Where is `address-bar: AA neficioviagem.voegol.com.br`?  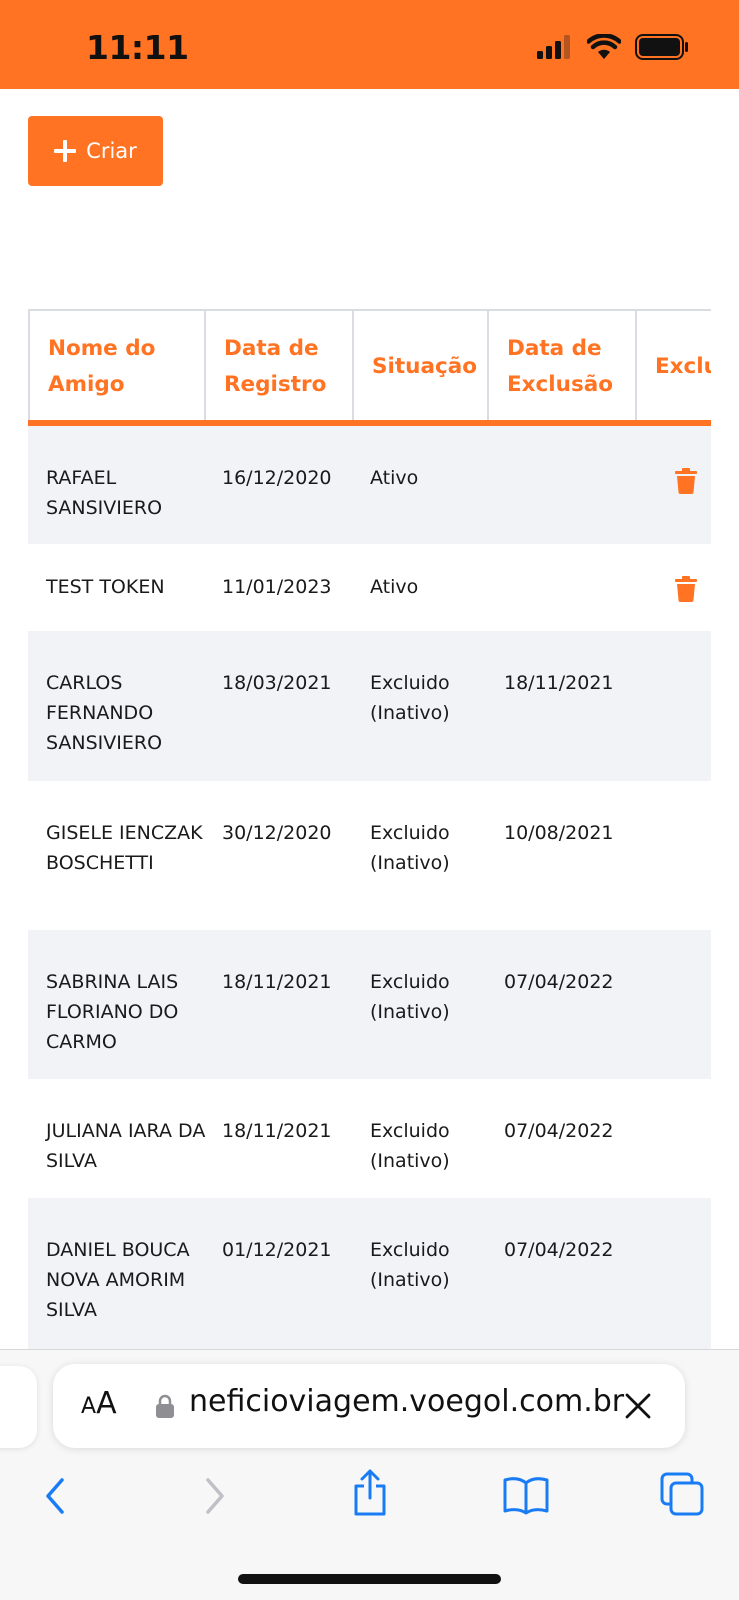
address-bar: AA neficioviagem.voegol.com.br is located at coordinates (369, 1406).